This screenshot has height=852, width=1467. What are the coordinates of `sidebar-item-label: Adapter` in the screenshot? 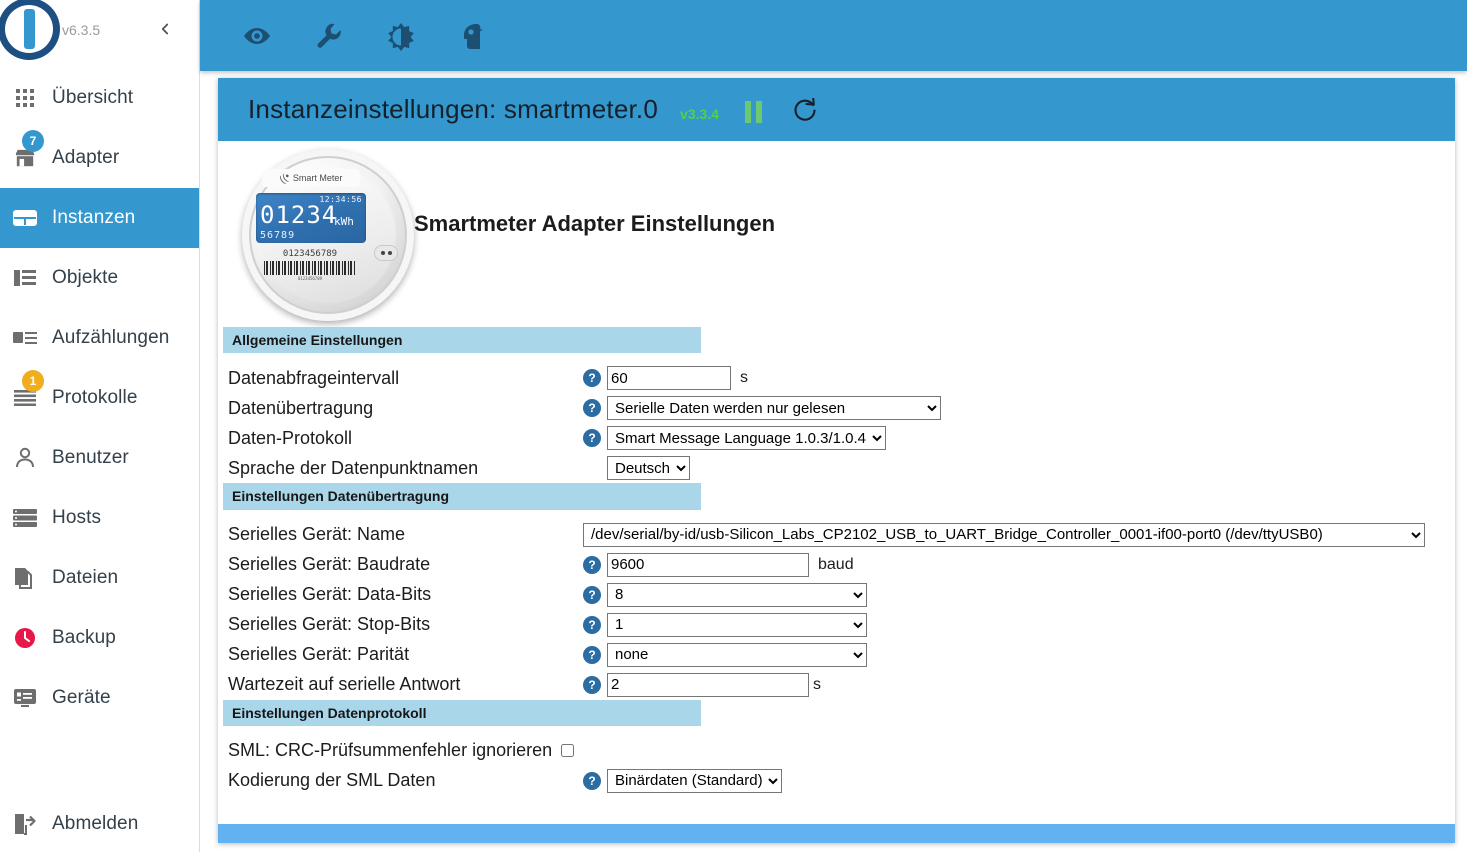 It's located at (86, 157).